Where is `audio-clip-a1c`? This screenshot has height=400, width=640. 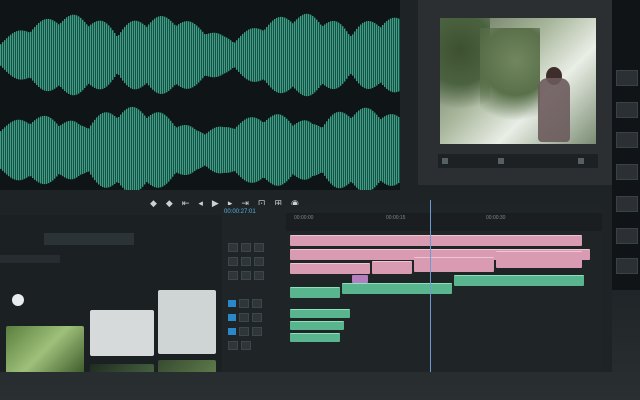 audio-clip-a1c is located at coordinates (519, 280).